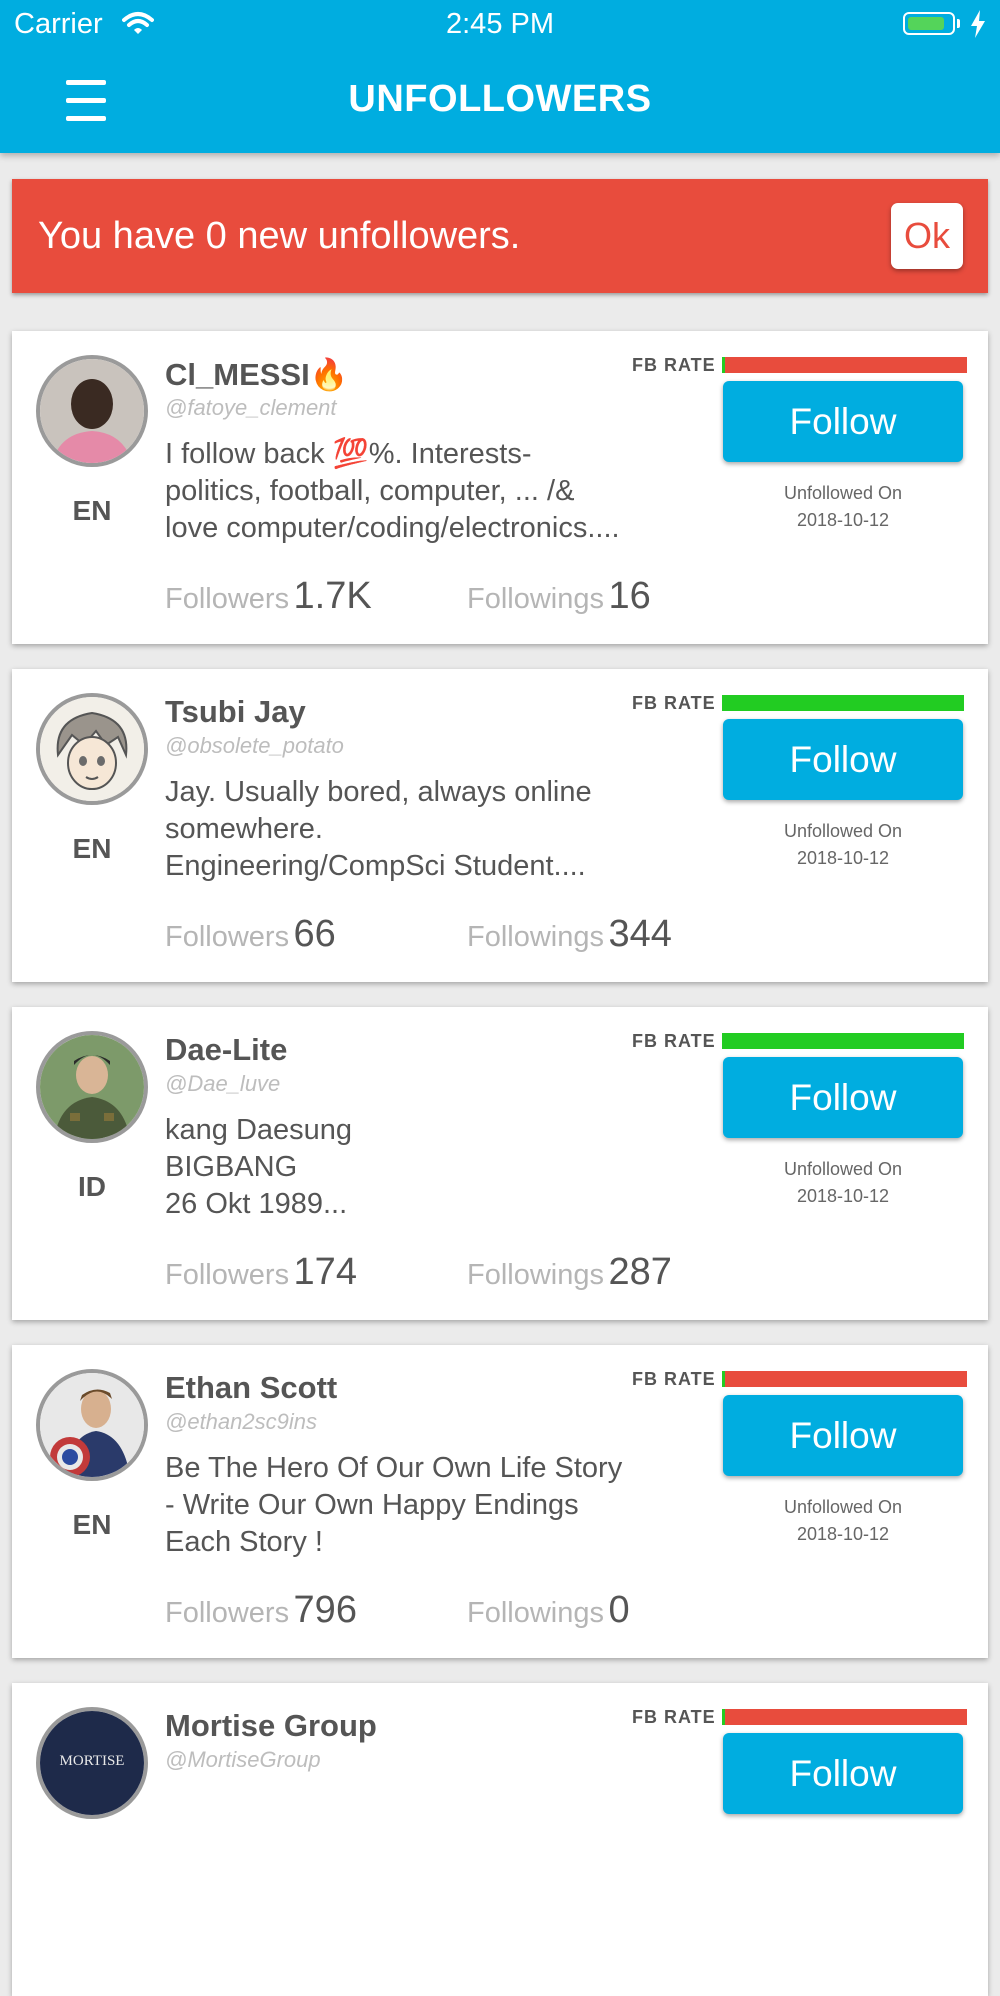 The height and width of the screenshot is (1996, 1000). I want to click on user-name: Cl_MESSI🔥, so click(257, 374).